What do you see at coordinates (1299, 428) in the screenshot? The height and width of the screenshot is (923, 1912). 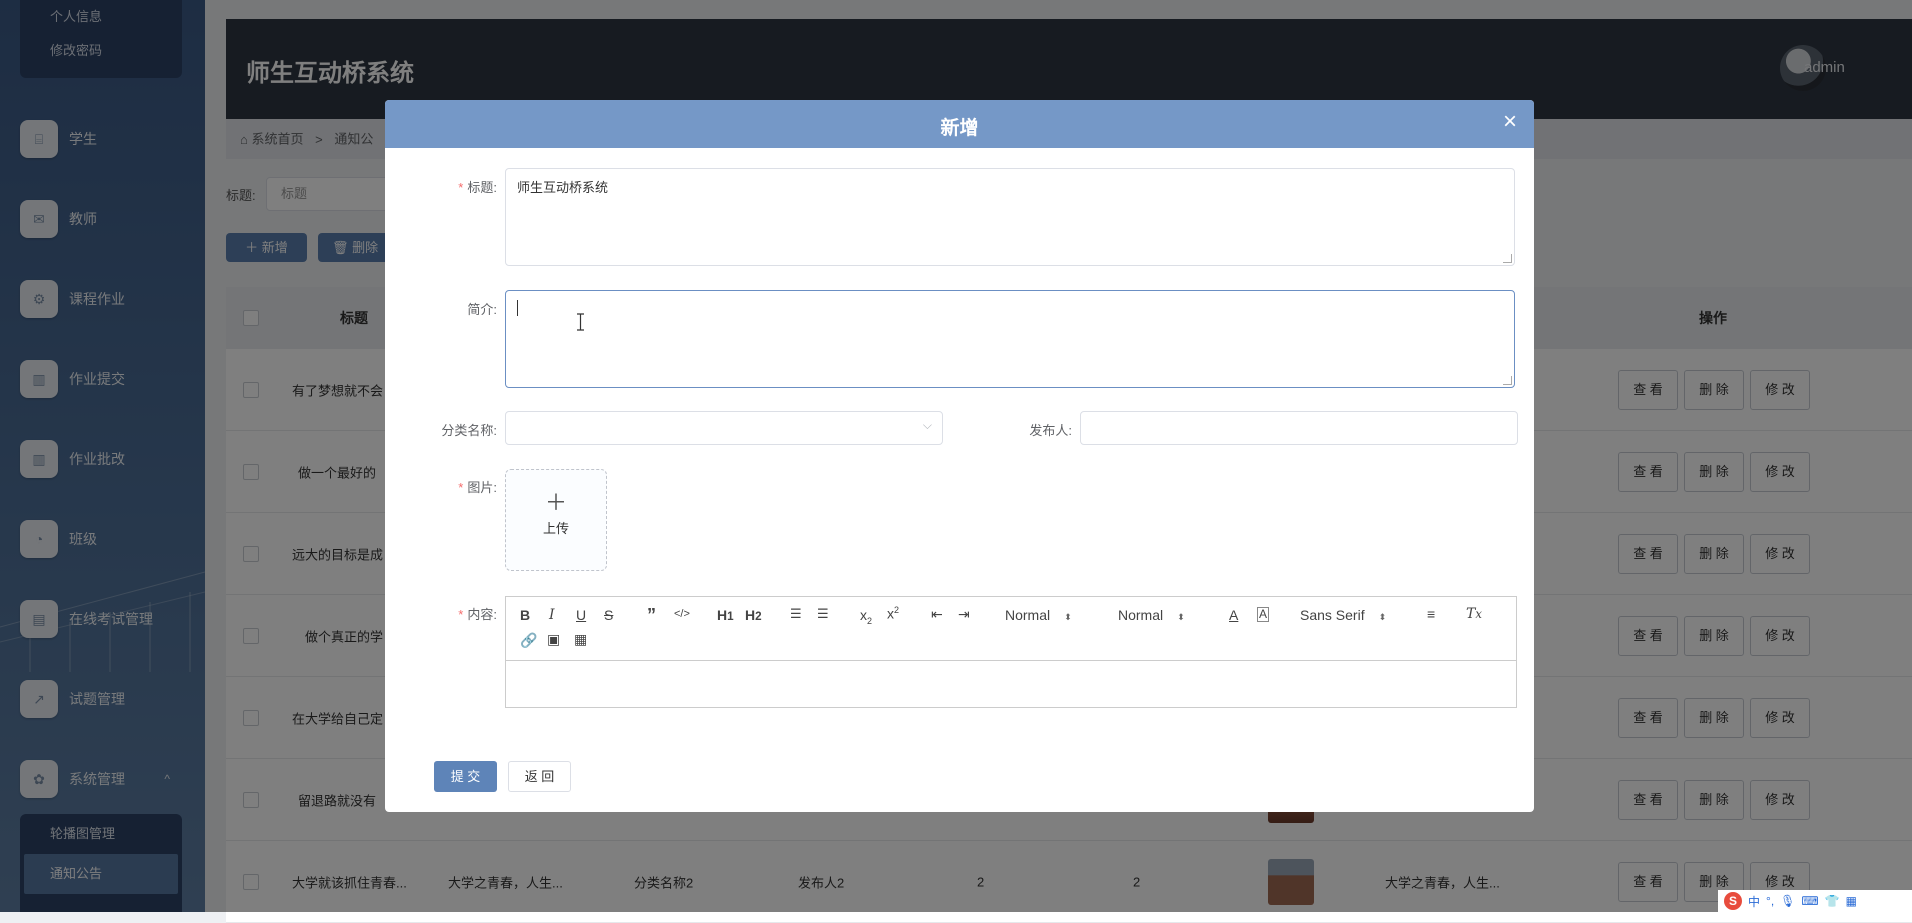 I see `publisher-input` at bounding box center [1299, 428].